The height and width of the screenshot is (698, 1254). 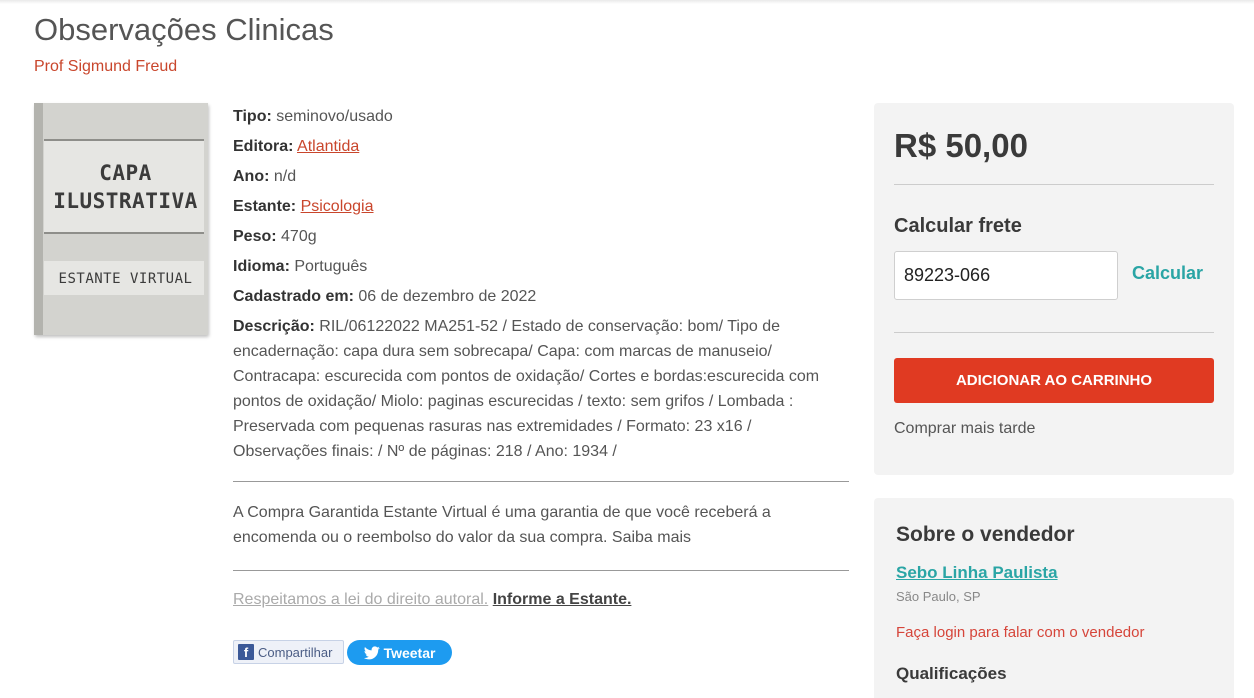 I want to click on author-link: Prof Sigmund Freud, so click(x=105, y=67).